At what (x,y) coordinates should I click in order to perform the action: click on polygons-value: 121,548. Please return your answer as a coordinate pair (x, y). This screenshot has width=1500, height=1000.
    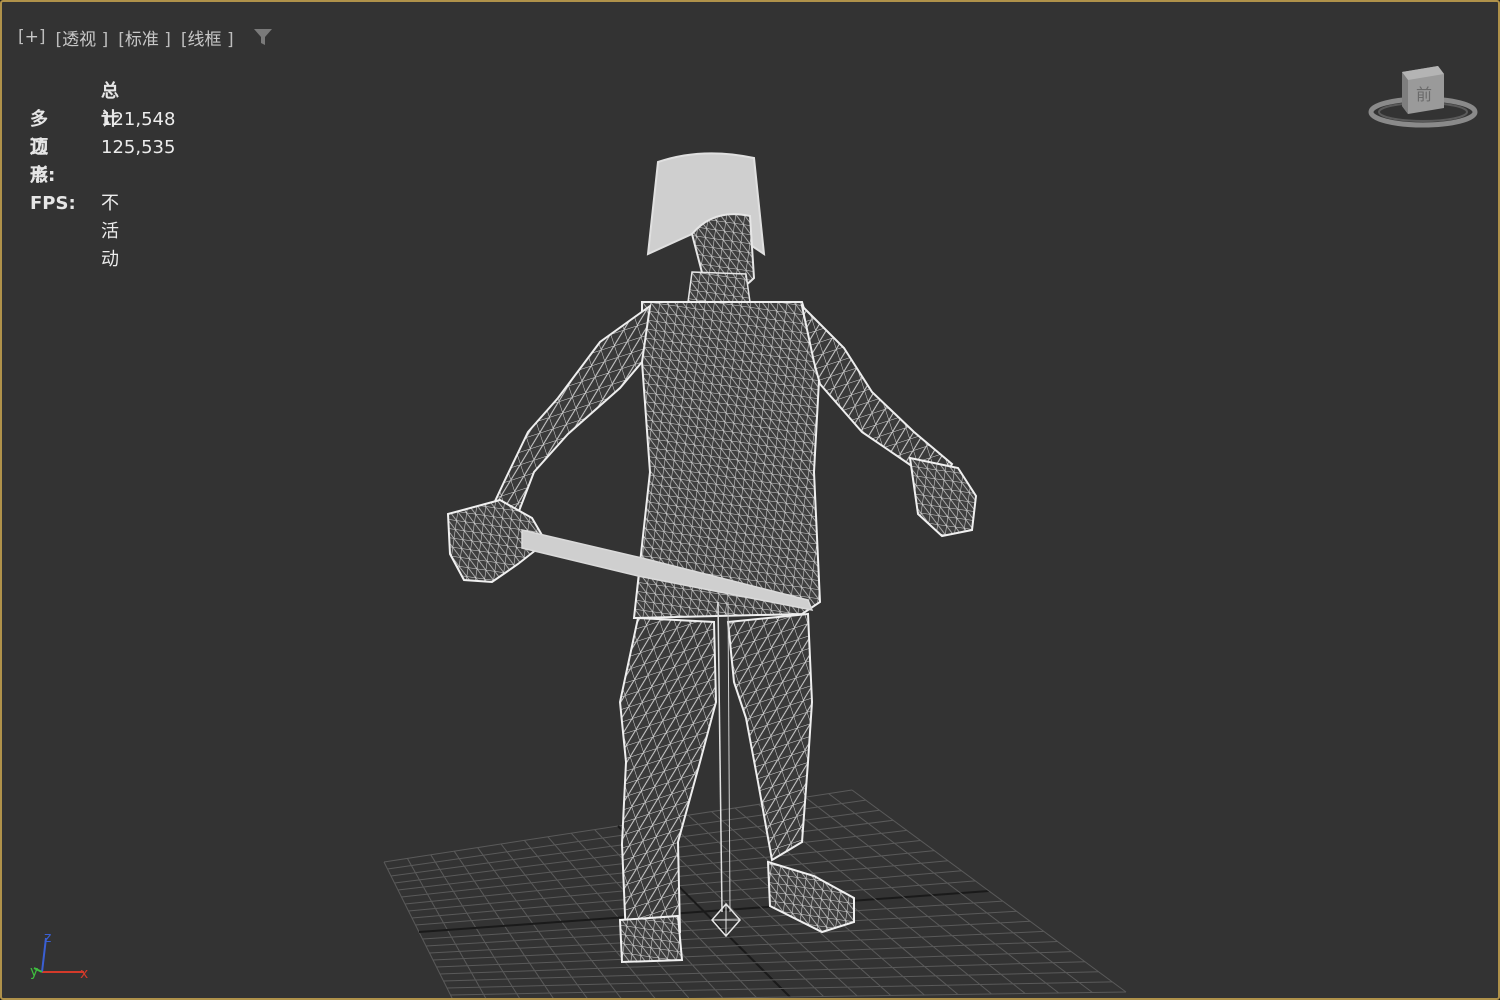
    Looking at the image, I should click on (138, 119).